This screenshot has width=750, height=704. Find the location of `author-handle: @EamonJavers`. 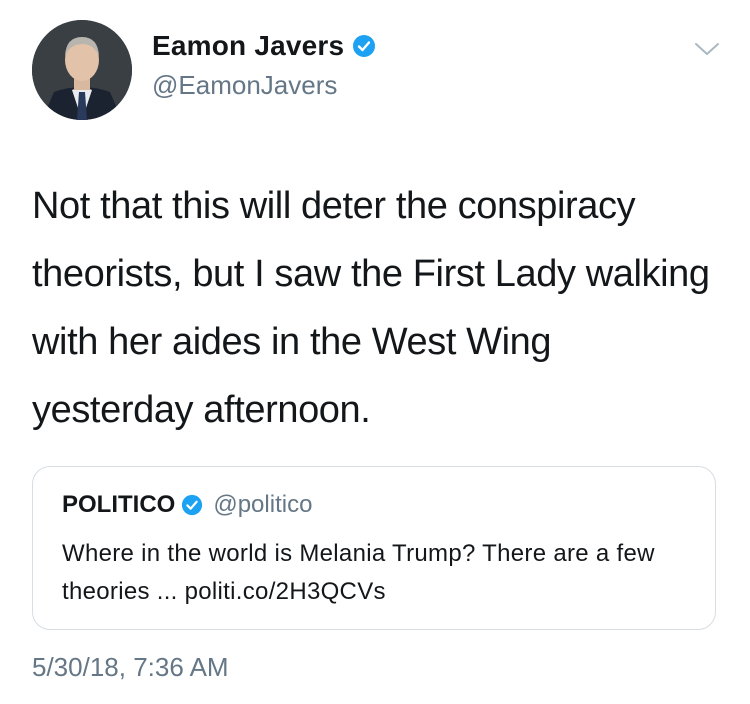

author-handle: @EamonJavers is located at coordinates (244, 85).